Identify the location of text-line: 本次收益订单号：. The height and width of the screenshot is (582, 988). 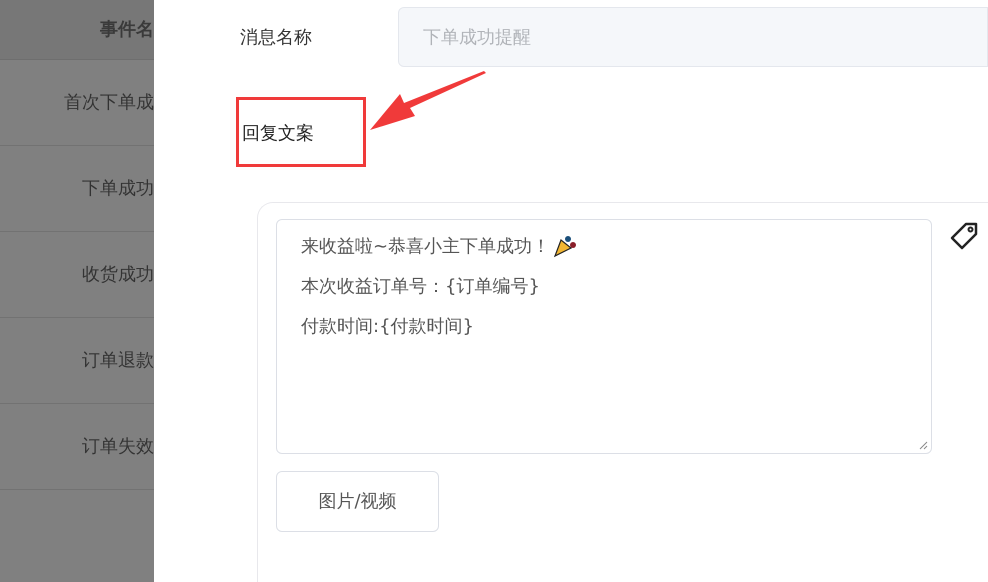
(373, 286).